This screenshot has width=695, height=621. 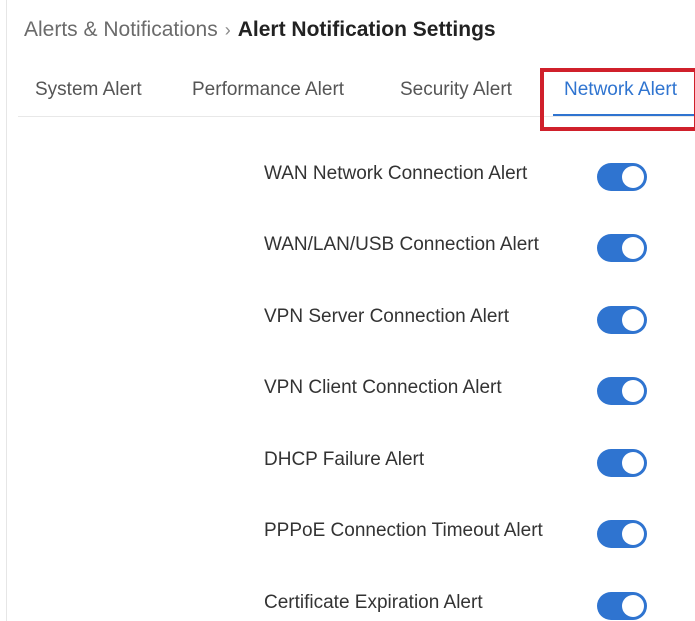 What do you see at coordinates (366, 29) in the screenshot?
I see `page-title: Alert Notification Settings` at bounding box center [366, 29].